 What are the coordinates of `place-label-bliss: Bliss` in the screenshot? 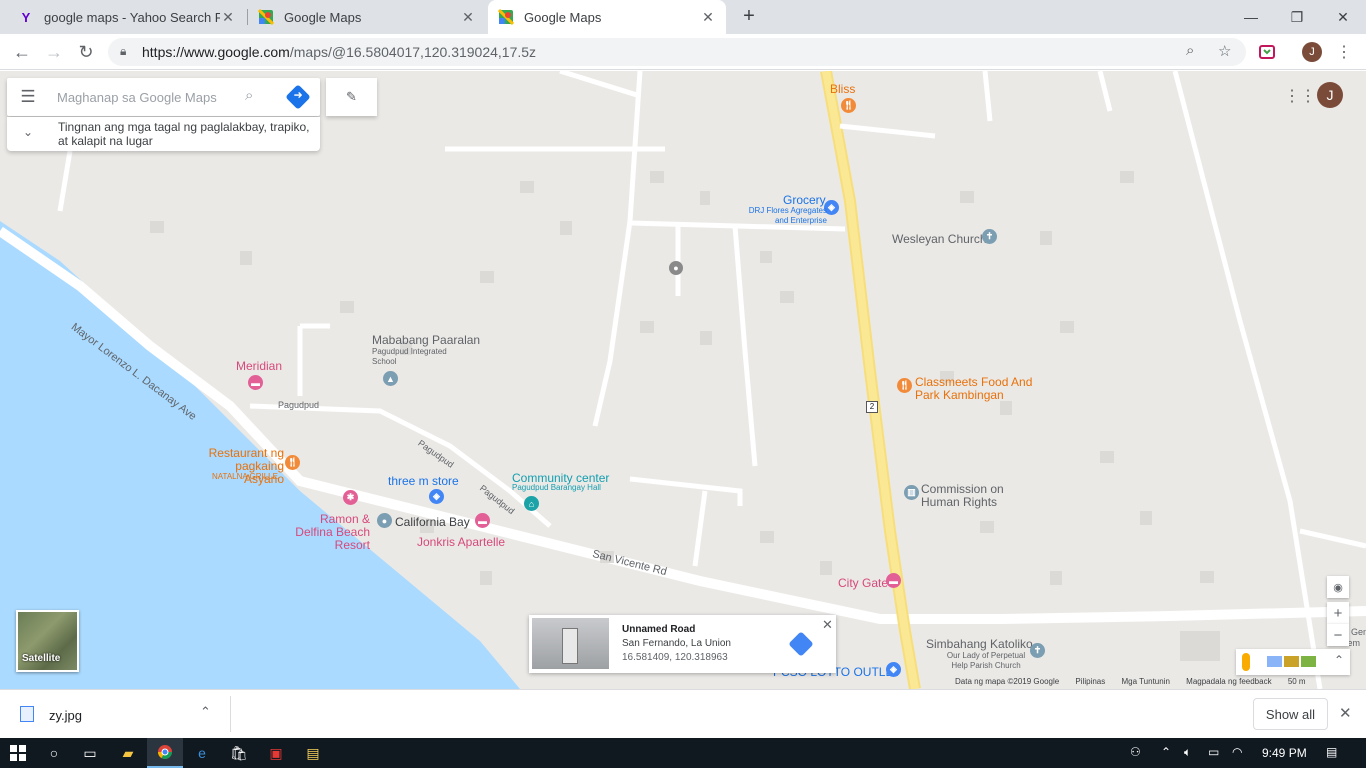 It's located at (842, 89).